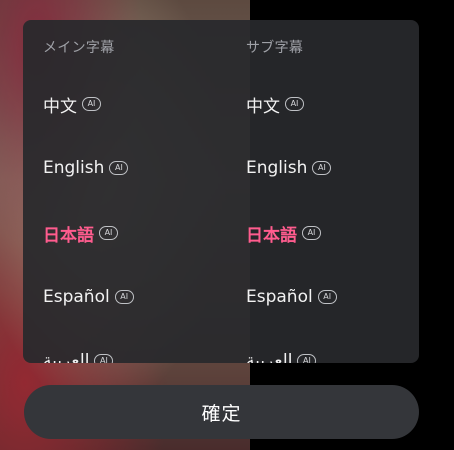  I want to click on sub-option-english: English AI, so click(289, 168).